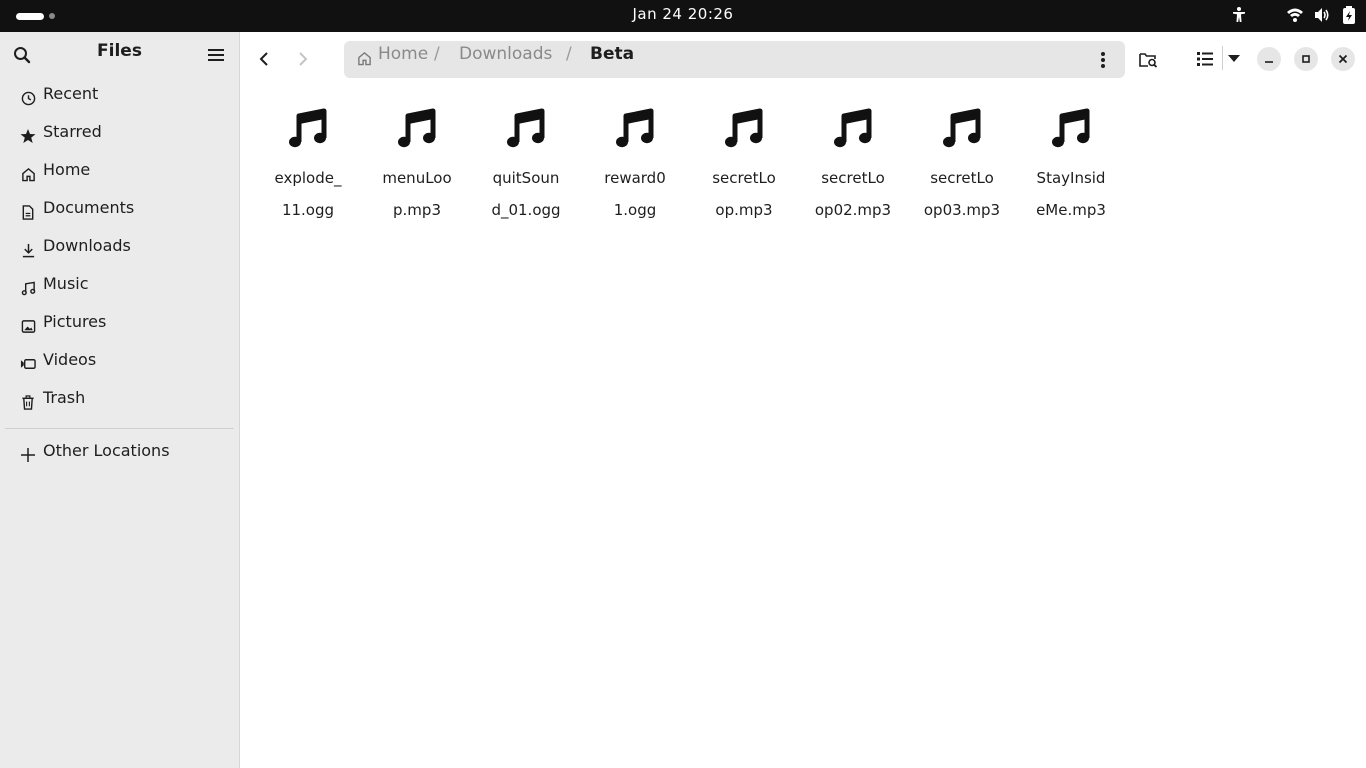 The height and width of the screenshot is (768, 1366). Describe the element at coordinates (1349, 15) in the screenshot. I see `battery-icon` at that location.